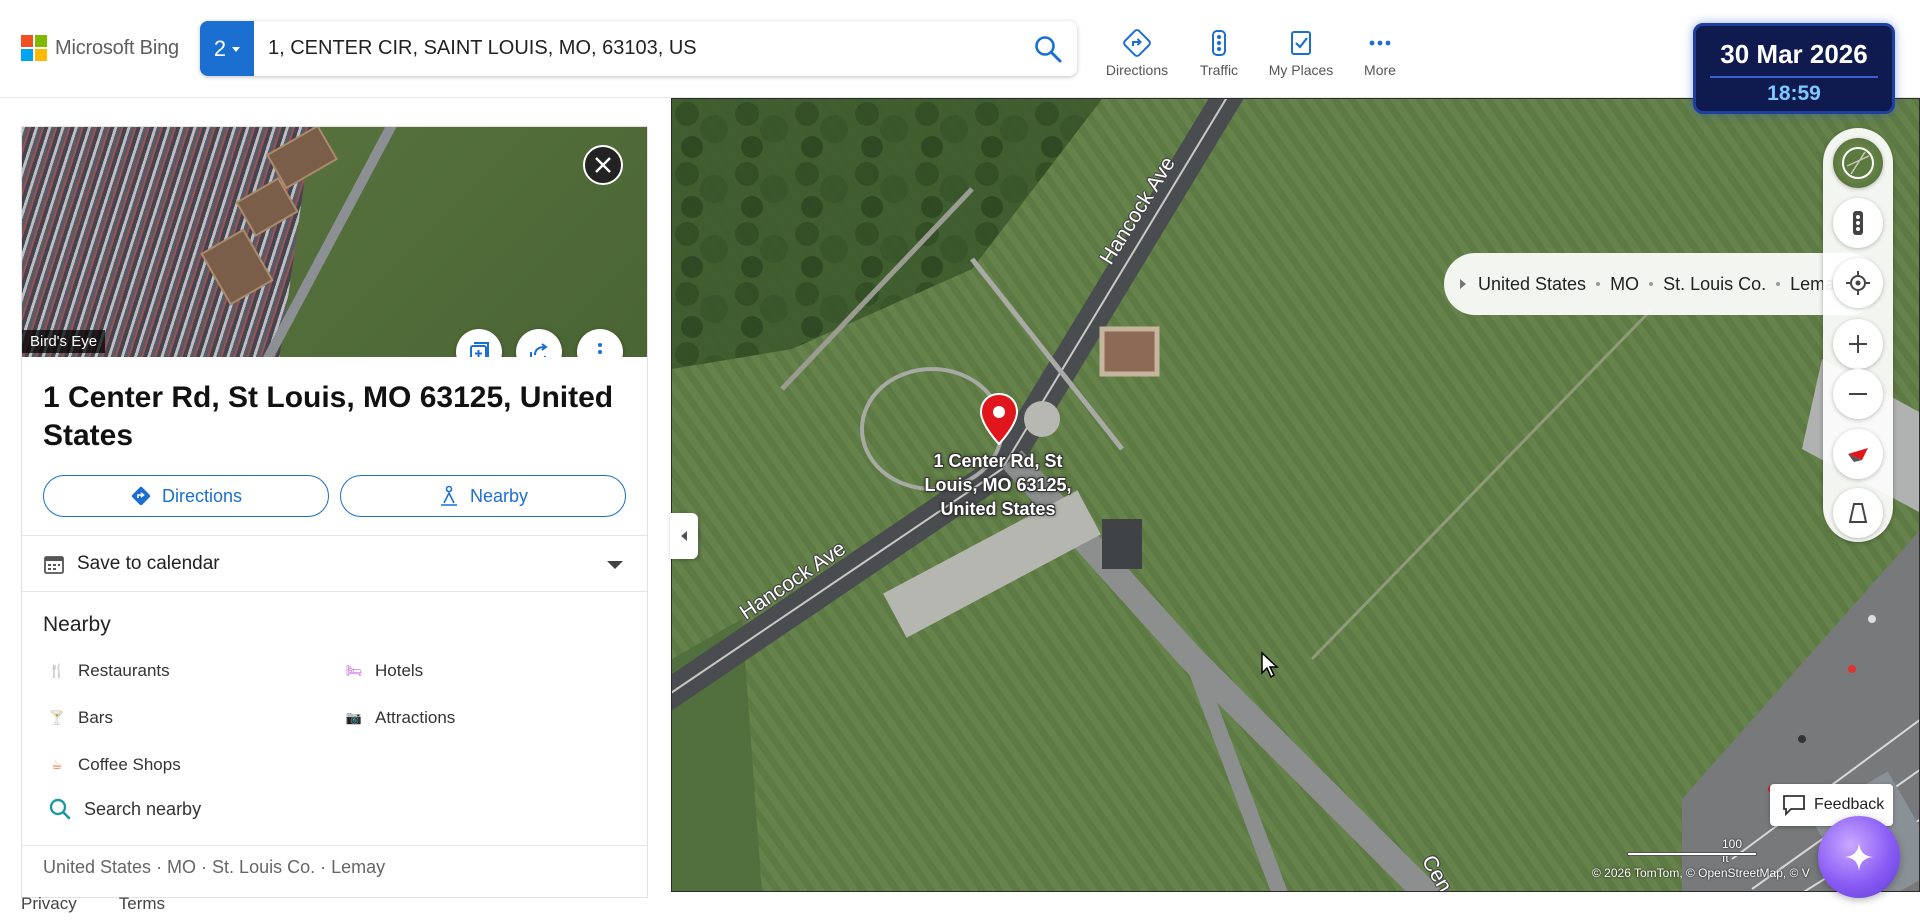 Image resolution: width=1920 pixels, height=920 pixels. Describe the element at coordinates (615, 565) in the screenshot. I see `chevron-down-icon` at that location.